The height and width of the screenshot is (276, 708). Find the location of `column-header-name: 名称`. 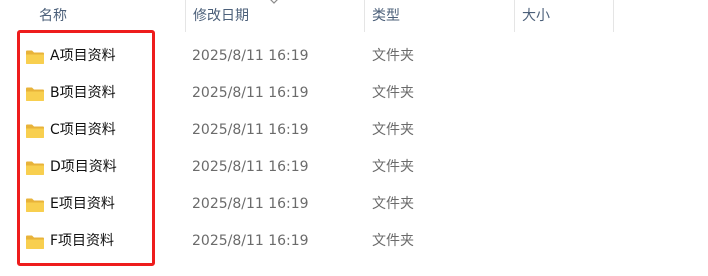

column-header-name: 名称 is located at coordinates (109, 16).